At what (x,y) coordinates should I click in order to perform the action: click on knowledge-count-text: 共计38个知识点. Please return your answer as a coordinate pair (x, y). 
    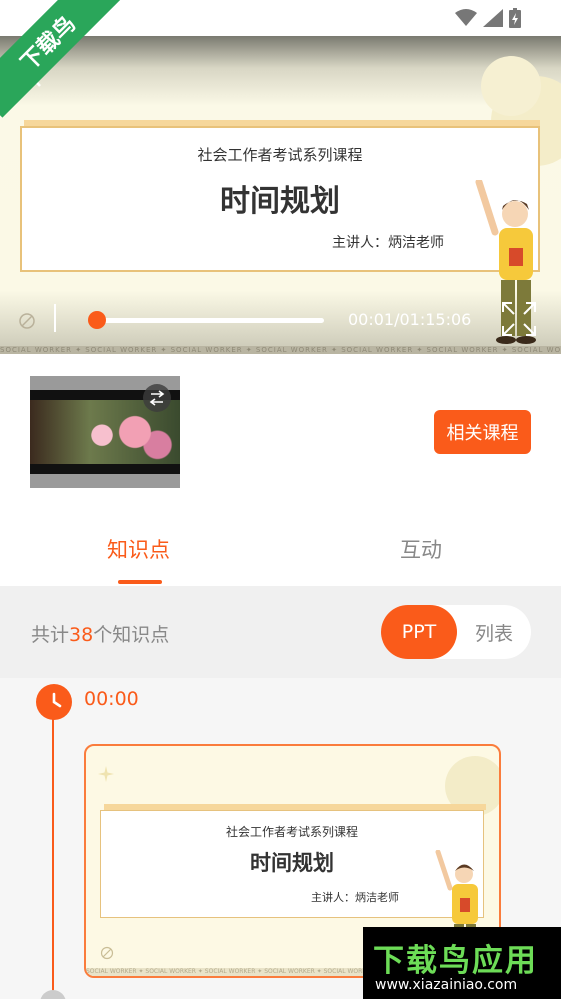
    Looking at the image, I should click on (100, 633).